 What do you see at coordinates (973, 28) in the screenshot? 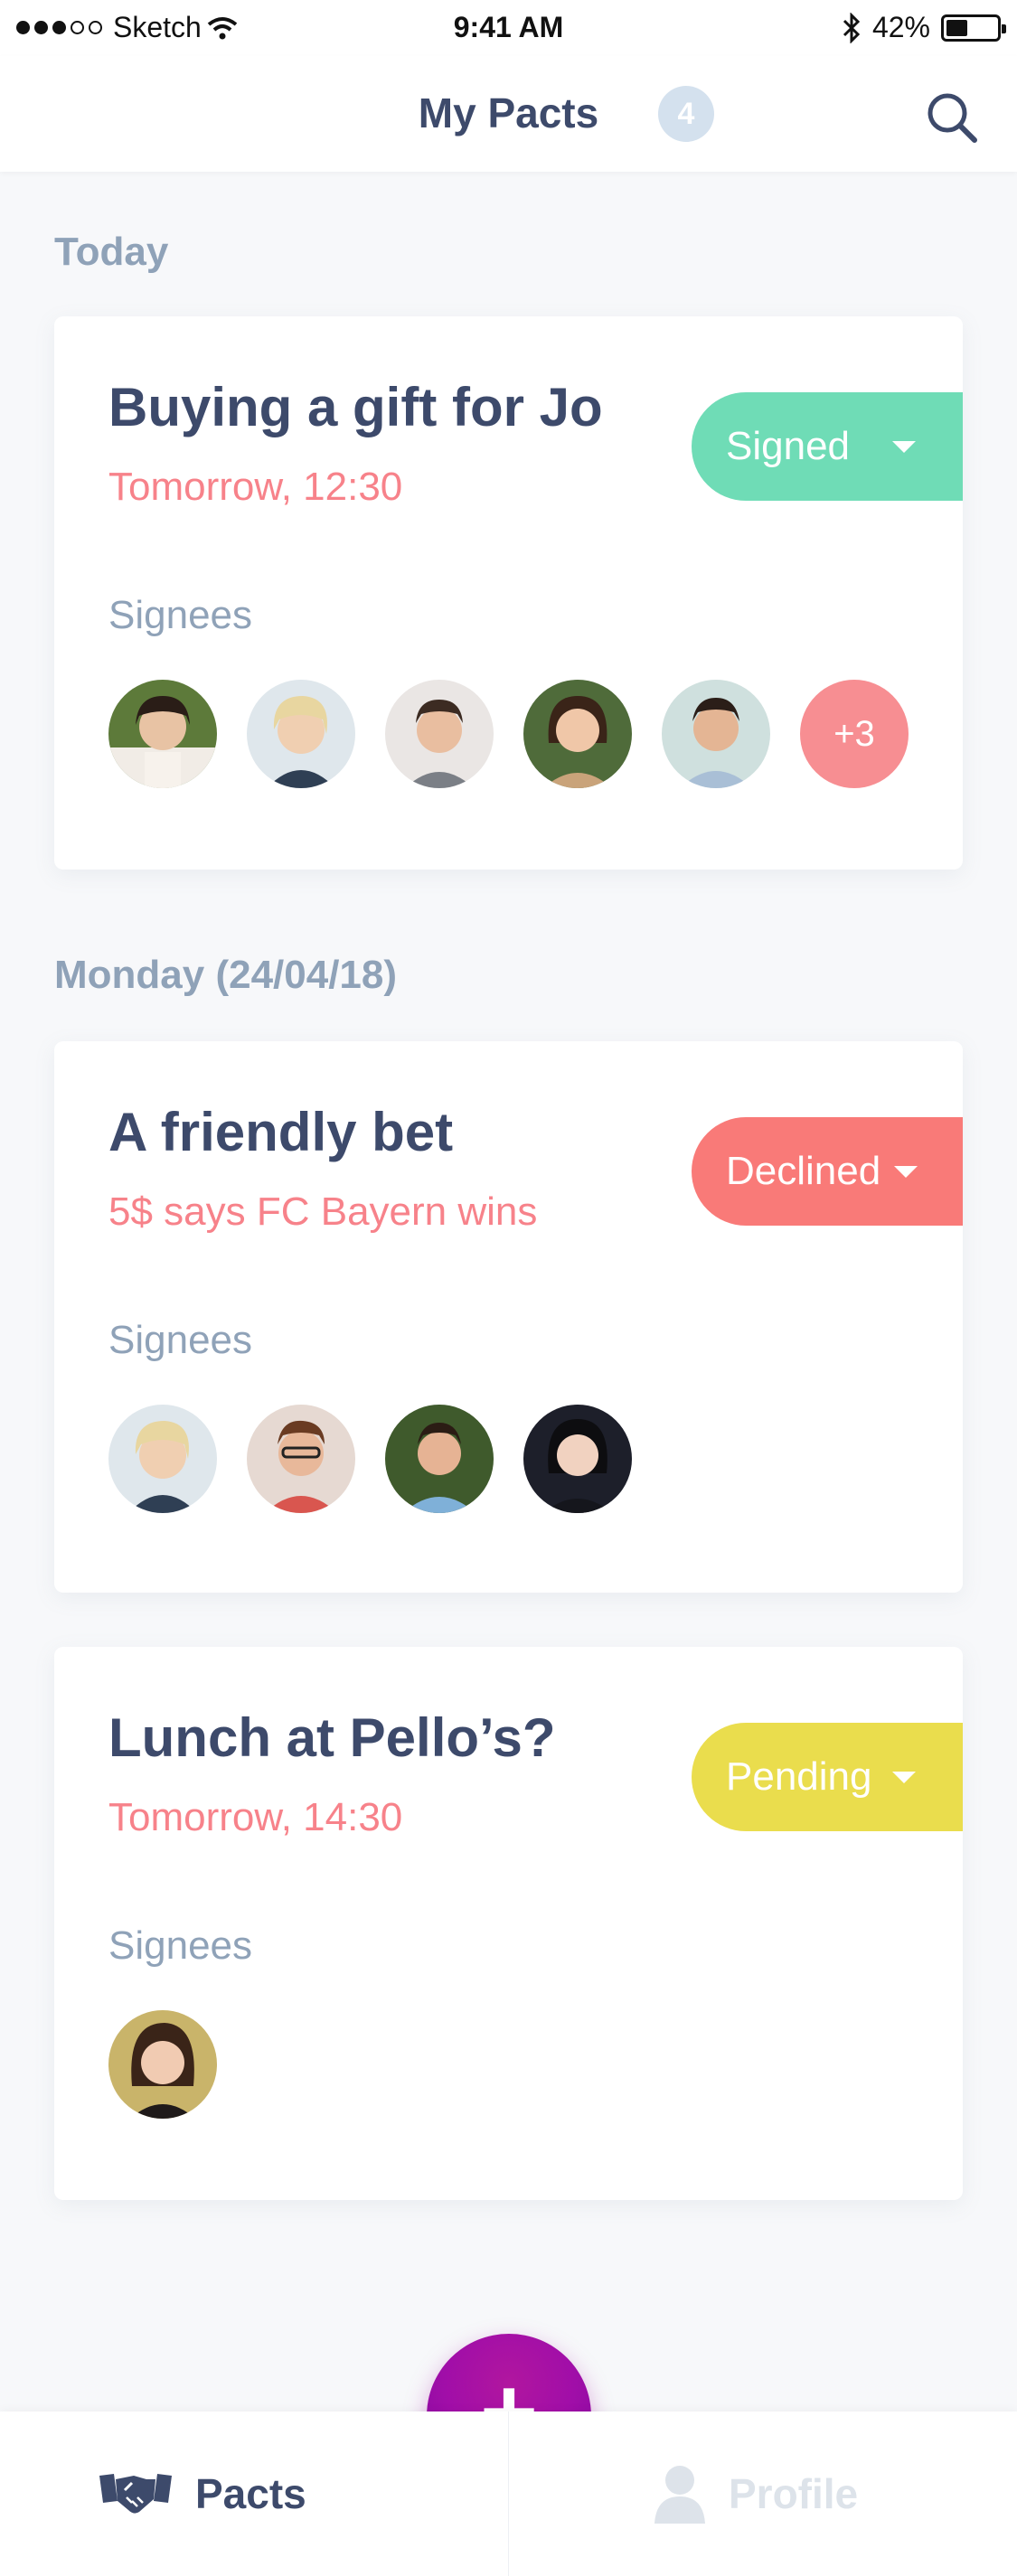
I see `battery-icon` at bounding box center [973, 28].